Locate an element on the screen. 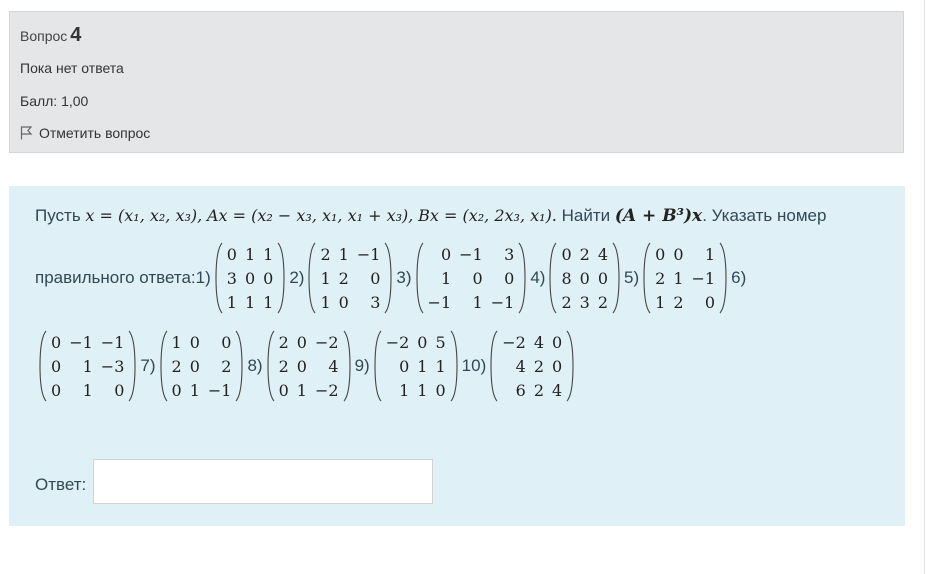 The image size is (927, 574). def-b: Bx = (x₂, 2x₃, x₁). is located at coordinates (487, 215).